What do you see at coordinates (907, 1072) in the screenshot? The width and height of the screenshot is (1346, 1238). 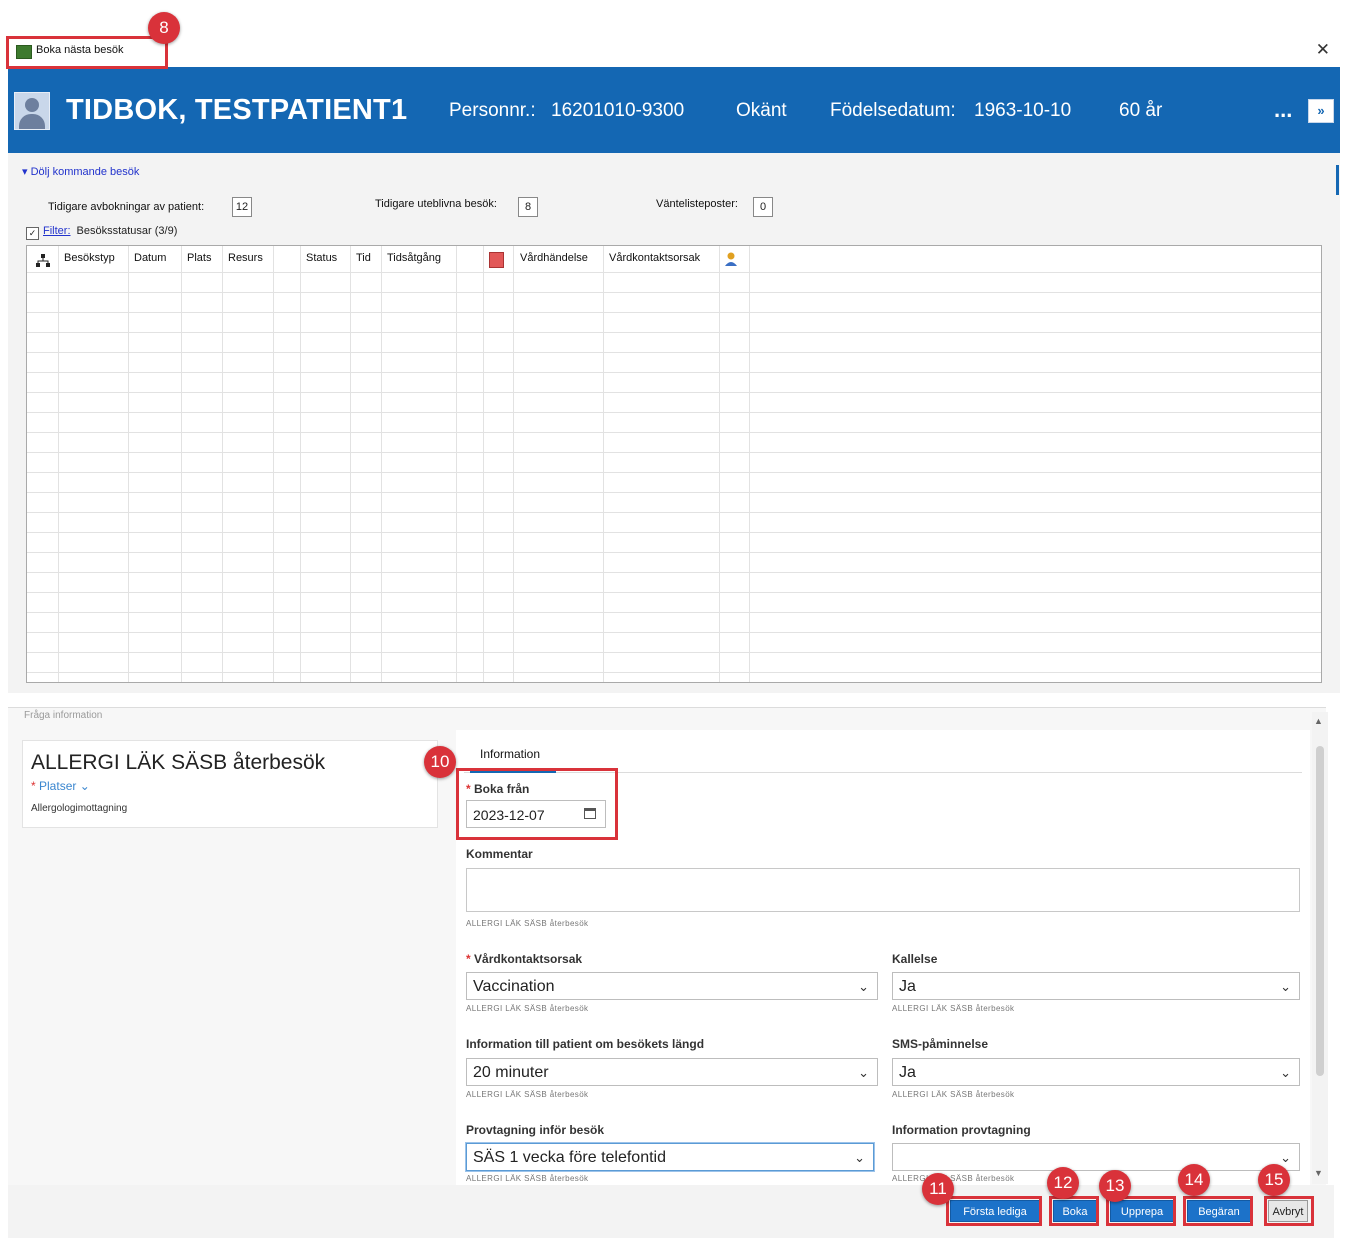 I see `sms-value: Ja` at bounding box center [907, 1072].